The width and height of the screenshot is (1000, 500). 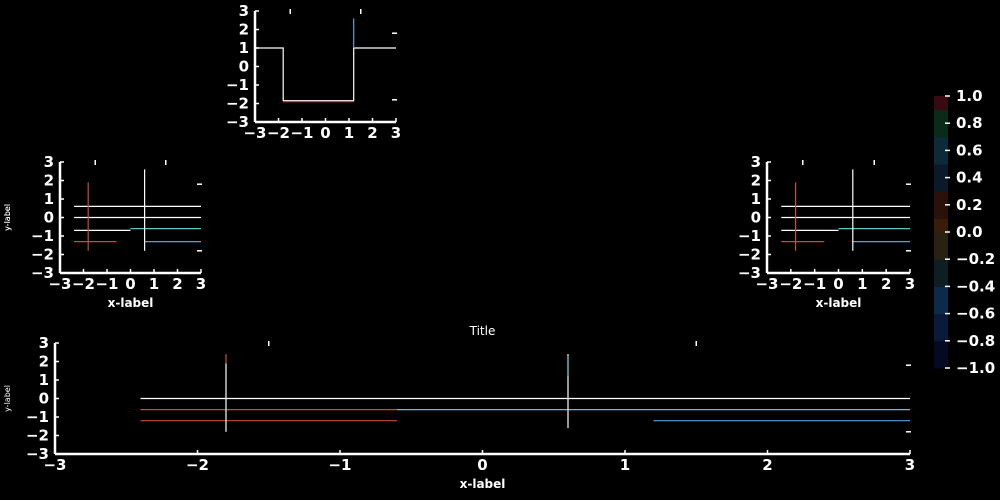 I want to click on colorbar-tick-label: −0.8, so click(x=975, y=341).